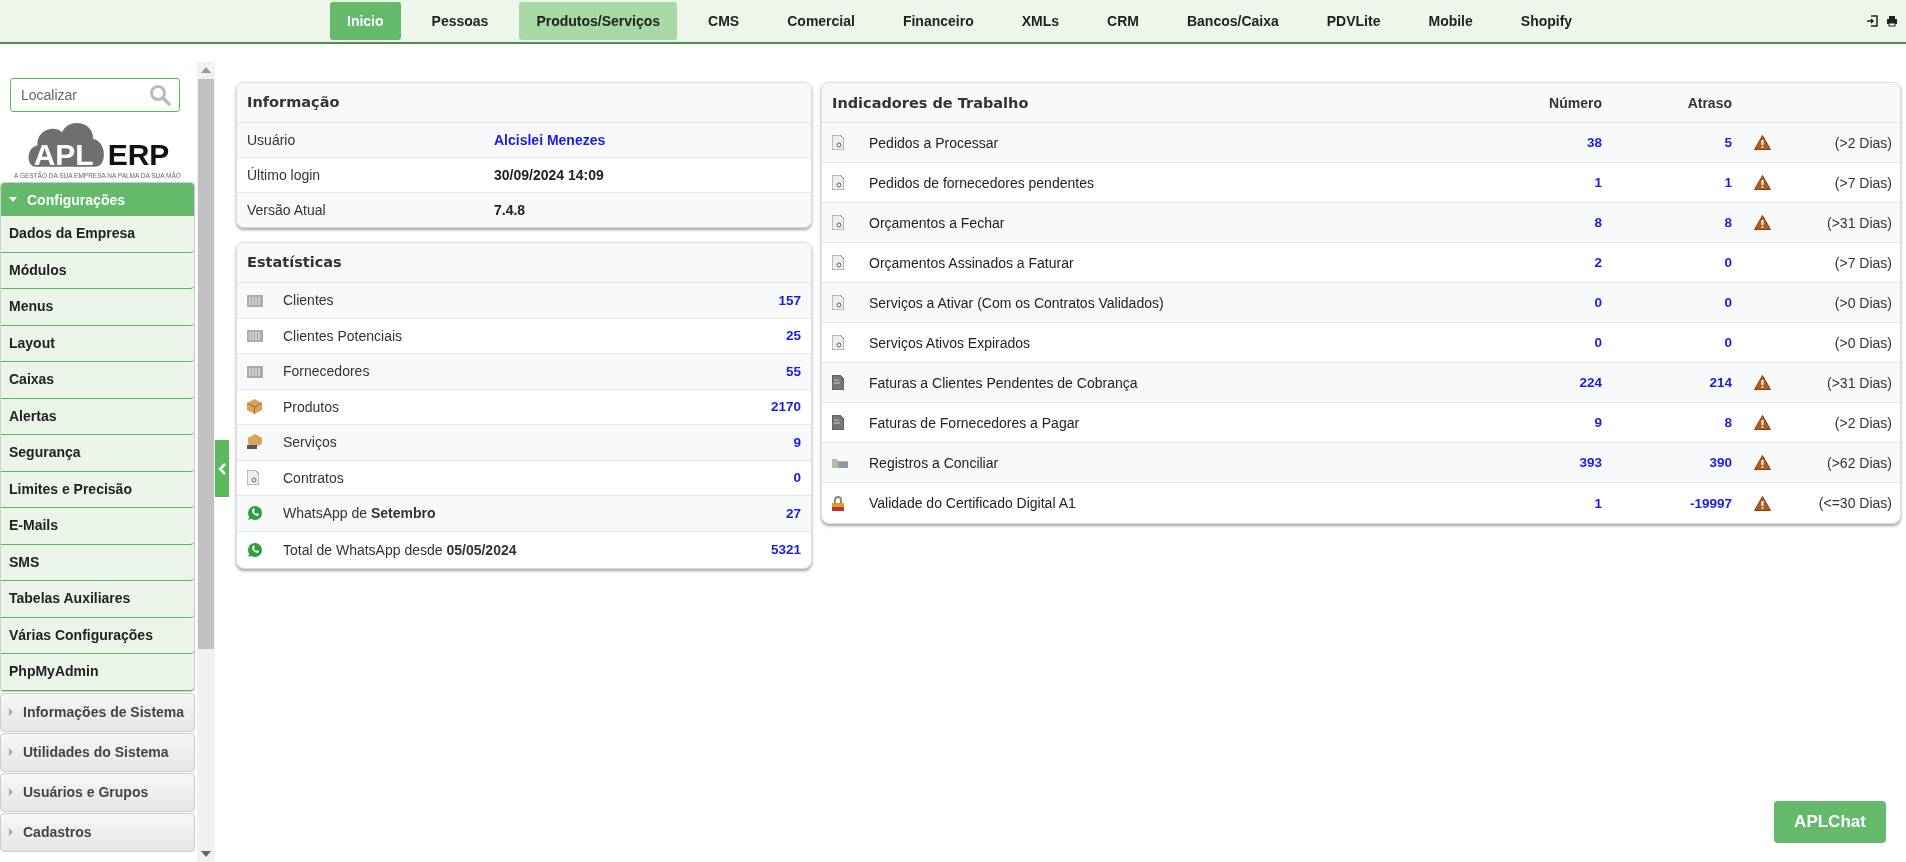  Describe the element at coordinates (1667, 382) in the screenshot. I see `delay-count: 214` at that location.